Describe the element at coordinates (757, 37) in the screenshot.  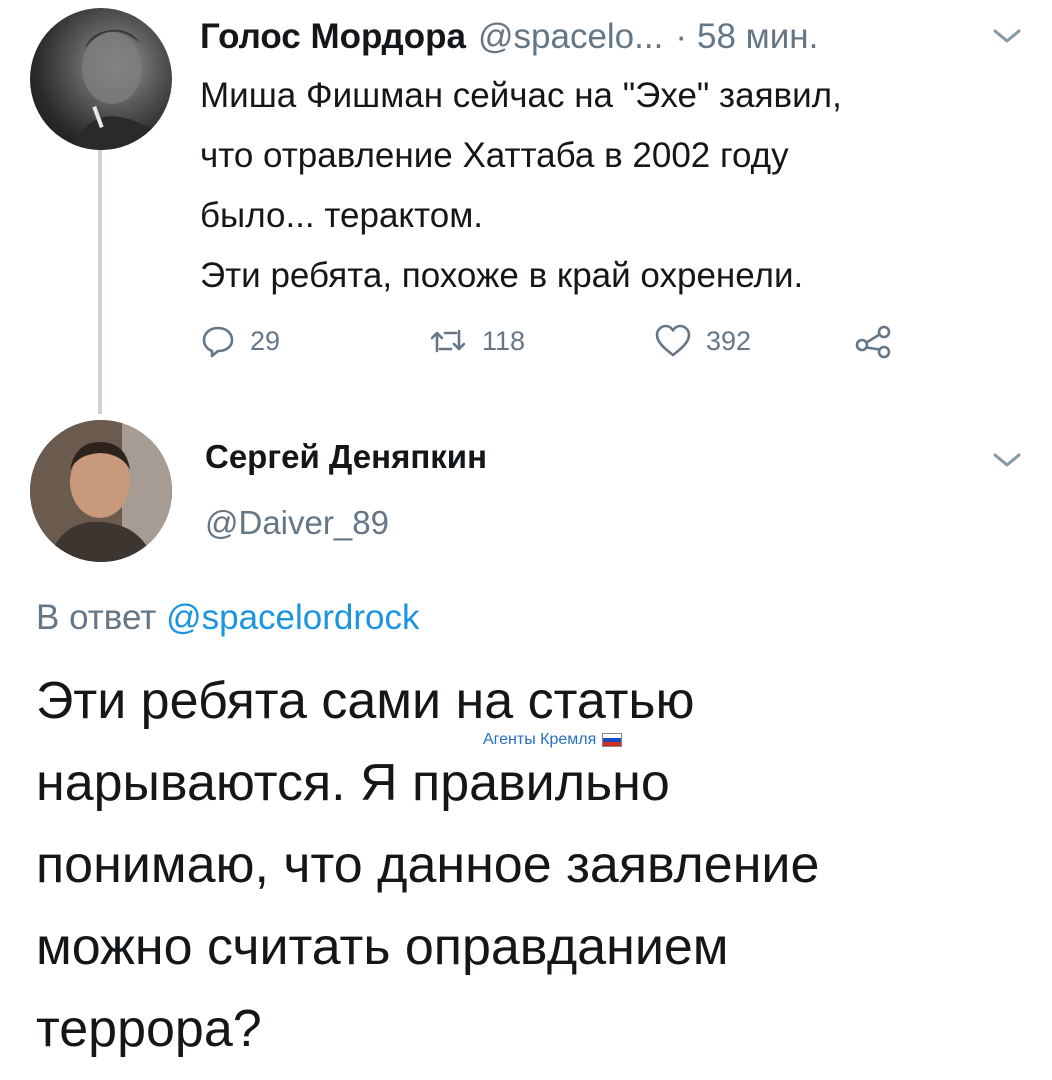
I see `tweet1-timestamp: 58 мин.` at that location.